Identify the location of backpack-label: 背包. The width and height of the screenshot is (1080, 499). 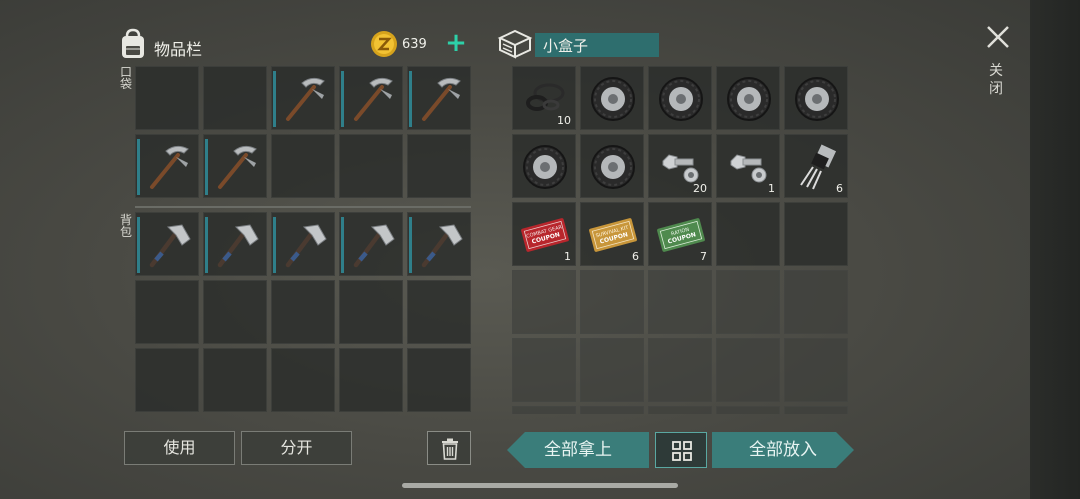
(125, 226).